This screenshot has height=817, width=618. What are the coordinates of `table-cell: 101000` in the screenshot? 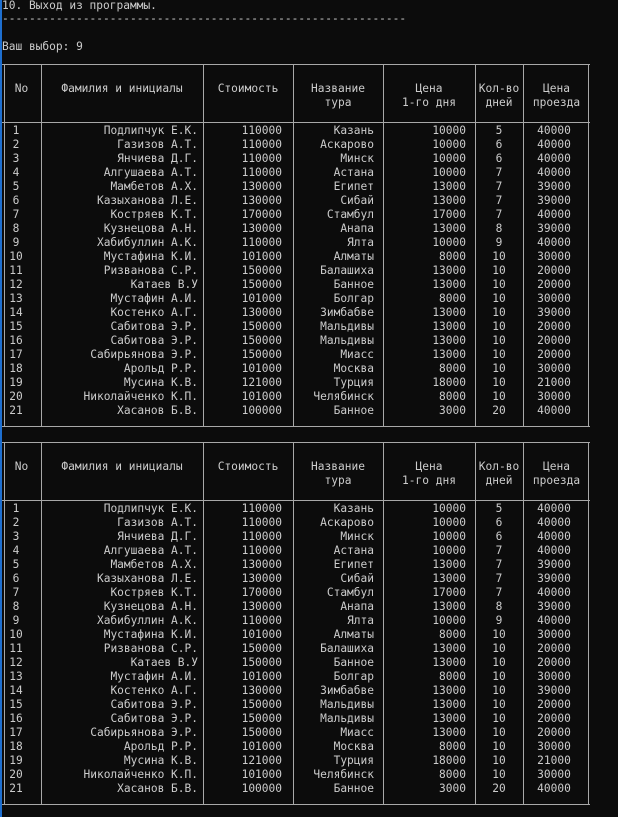 It's located at (261, 677).